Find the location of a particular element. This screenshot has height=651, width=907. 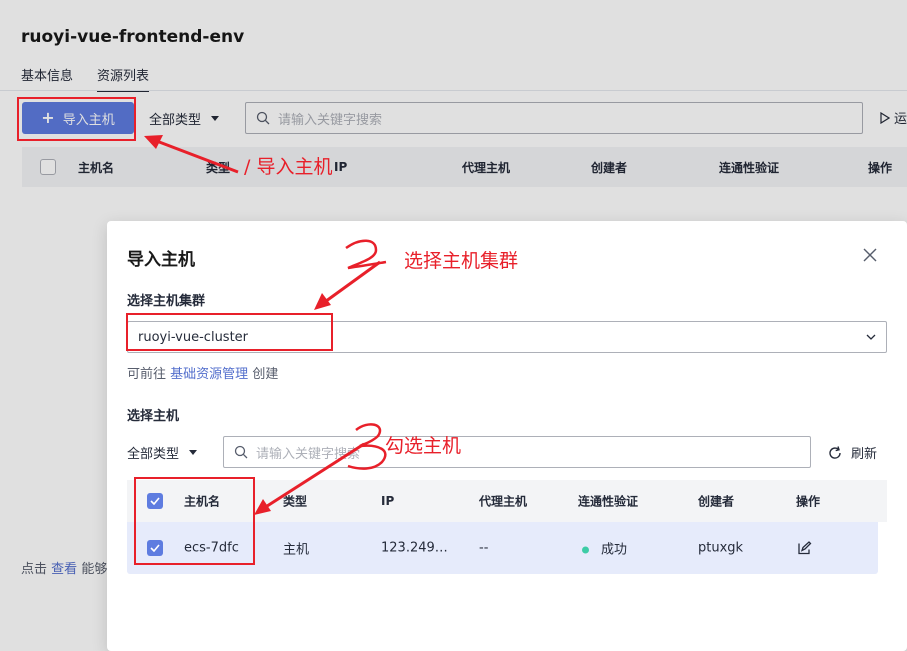

modal-search-placeholder: 请输入关键字搜索 is located at coordinates (308, 454).